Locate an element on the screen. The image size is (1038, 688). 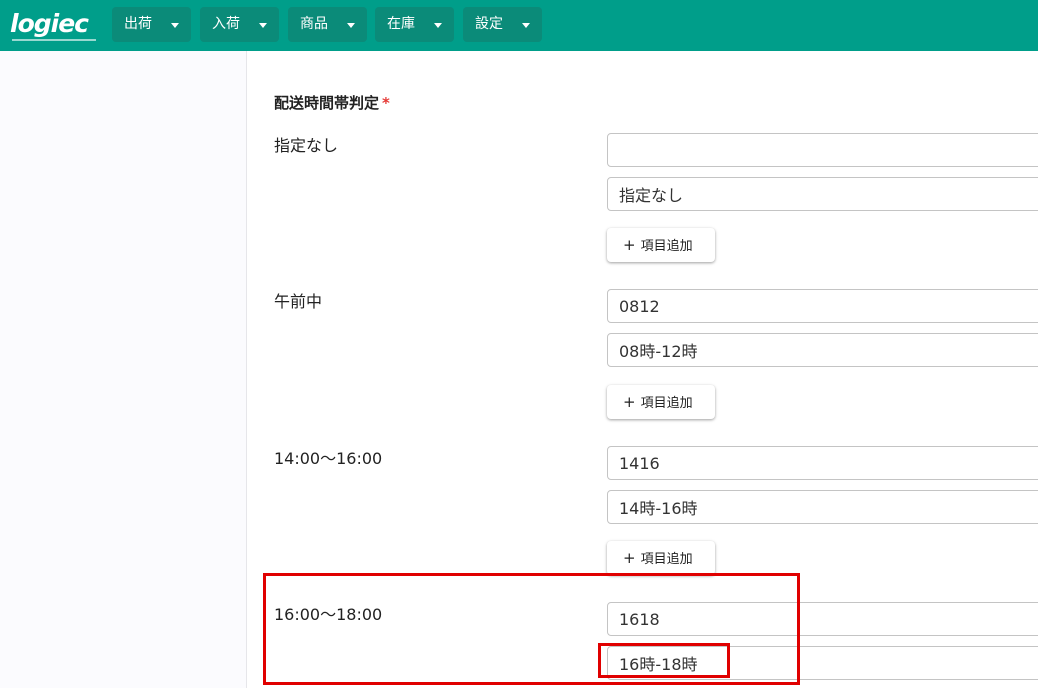
section-title: 配送時間帯判定 * is located at coordinates (332, 102).